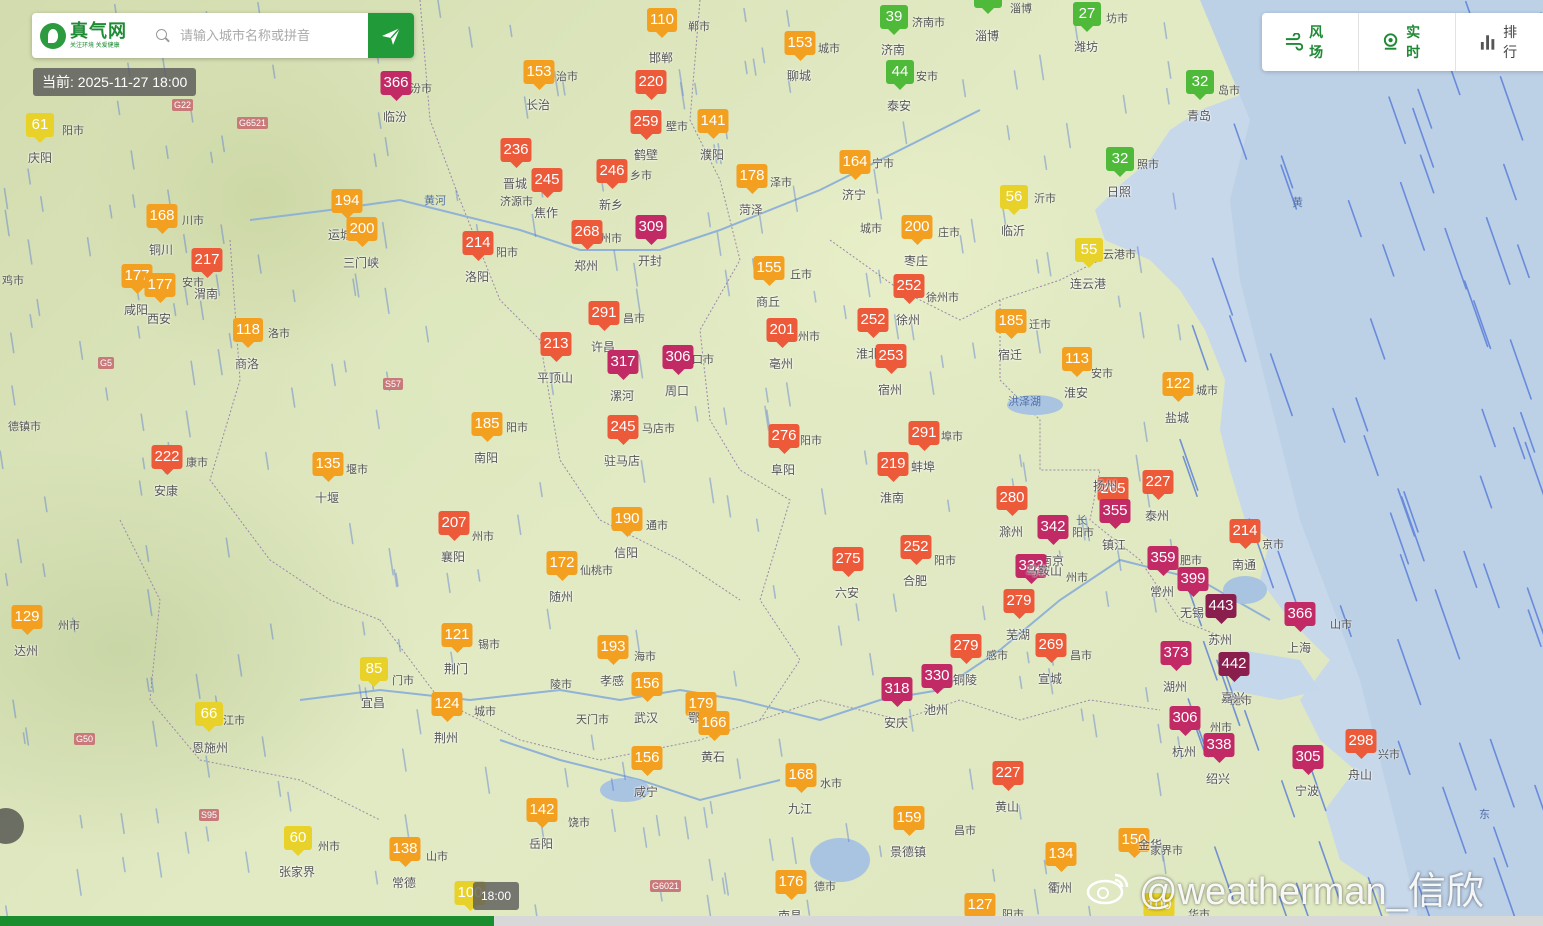  What do you see at coordinates (447, 707) in the screenshot?
I see `aqi-marker: 124` at bounding box center [447, 707].